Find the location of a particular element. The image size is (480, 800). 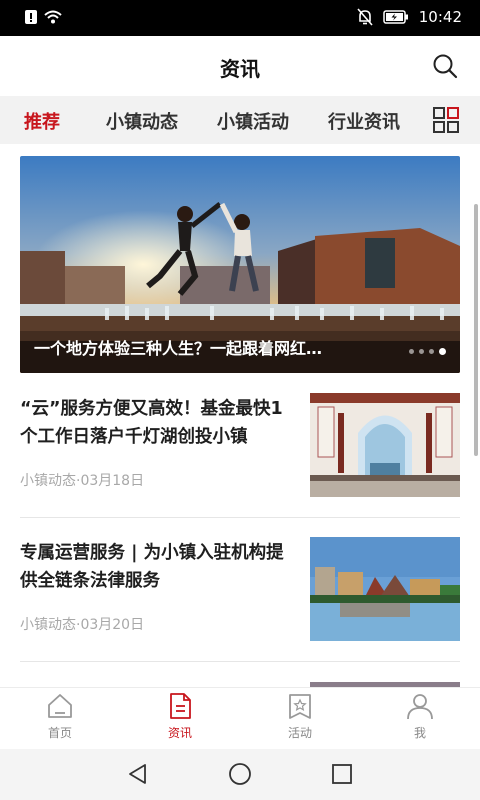

nav-item-news: 资讯 is located at coordinates (180, 716).